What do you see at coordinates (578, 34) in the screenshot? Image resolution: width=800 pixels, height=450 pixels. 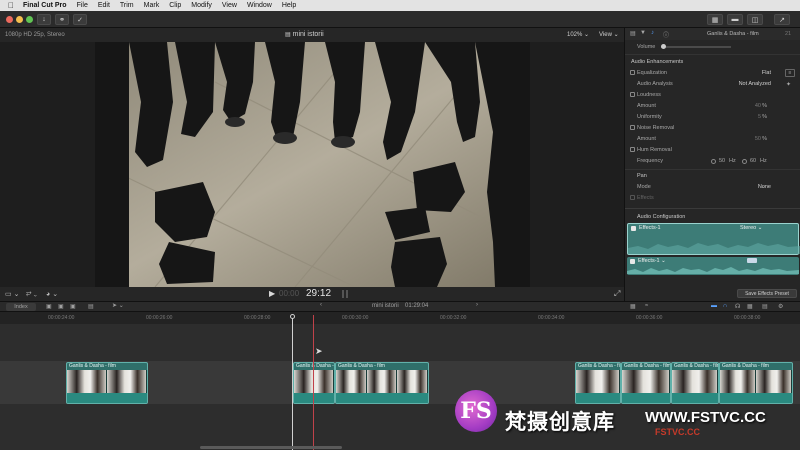 I see `zoom-select: 102% ⌄` at bounding box center [578, 34].